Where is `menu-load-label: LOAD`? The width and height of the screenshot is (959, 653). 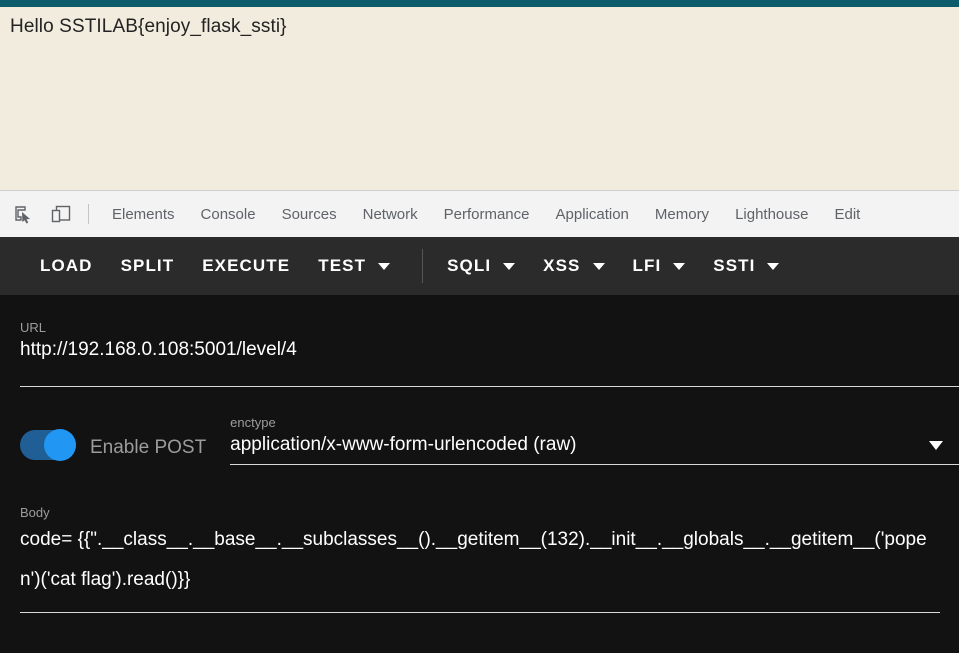 menu-load-label: LOAD is located at coordinates (66, 265).